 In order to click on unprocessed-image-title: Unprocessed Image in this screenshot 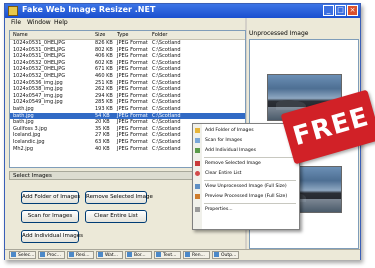, I will do `click(279, 33)`.